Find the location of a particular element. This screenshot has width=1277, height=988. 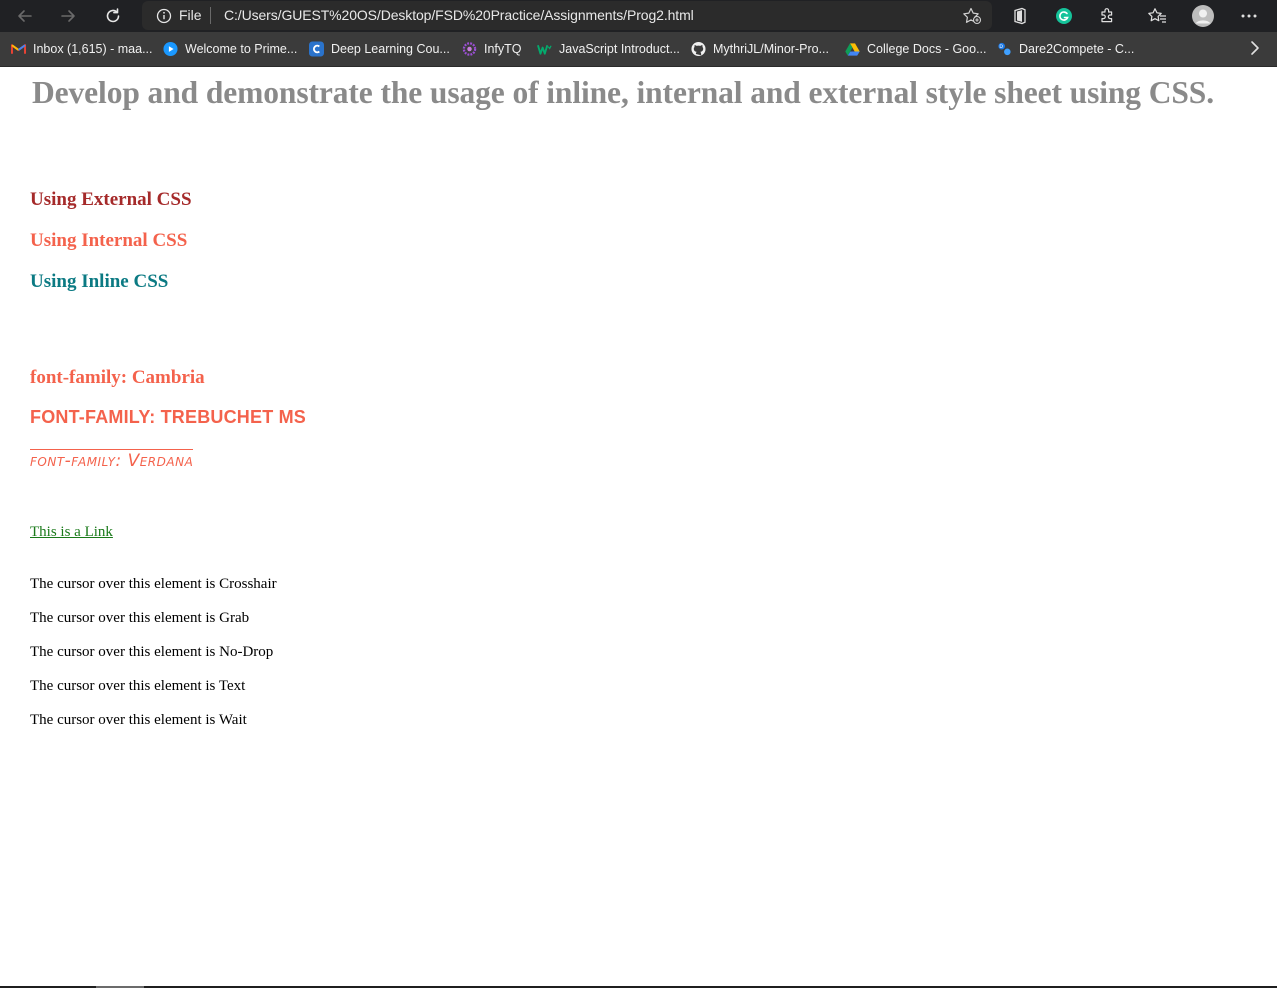

office-icon is located at coordinates (1020, 16).